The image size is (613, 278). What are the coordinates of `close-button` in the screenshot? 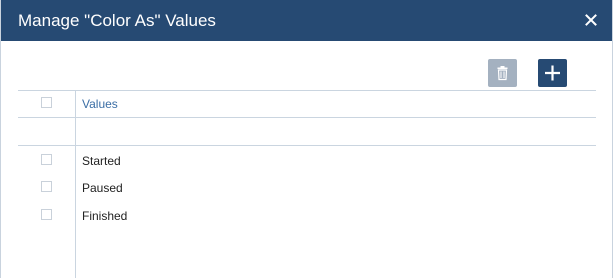 It's located at (591, 20).